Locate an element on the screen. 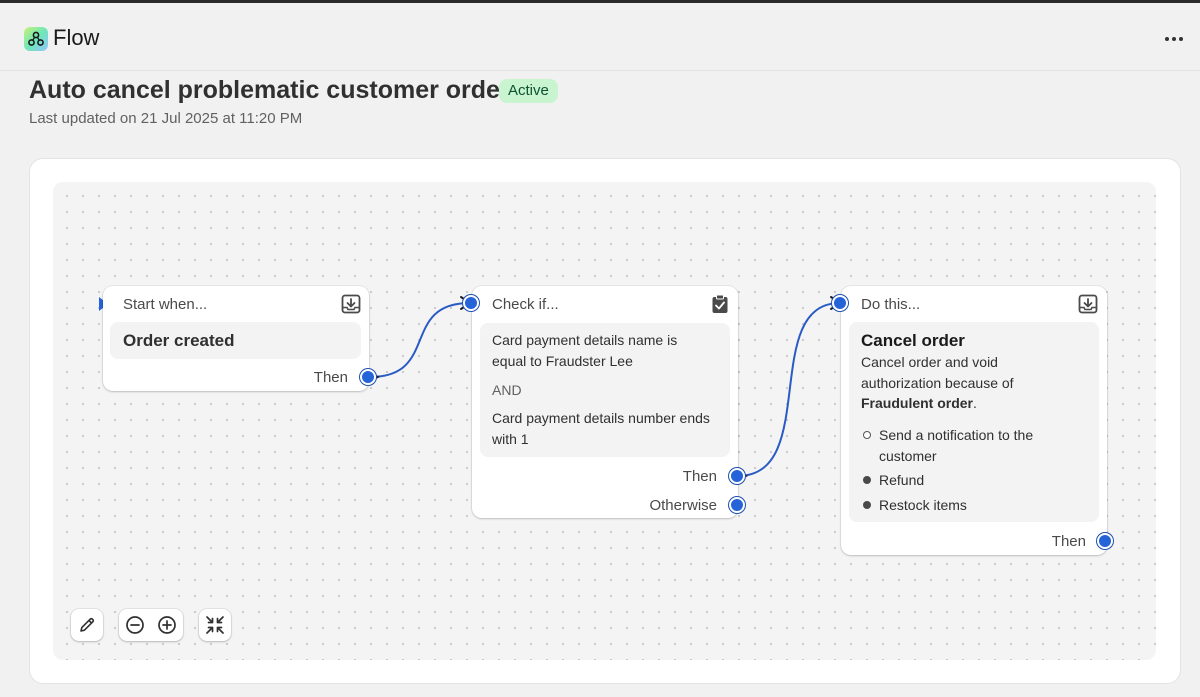 The height and width of the screenshot is (697, 1200). option-notify-customer-line-1: Send a notification to the is located at coordinates (956, 435).